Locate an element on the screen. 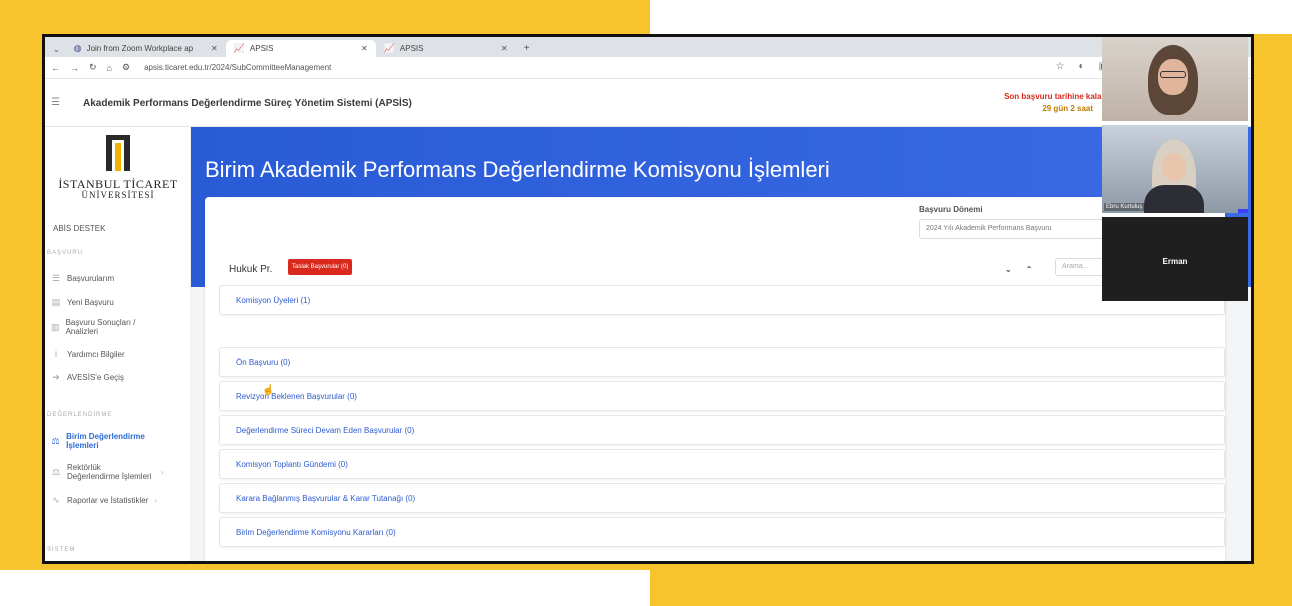 The width and height of the screenshot is (1292, 606). draft-applications-badge: Taslak Başvurular (0) is located at coordinates (320, 267).